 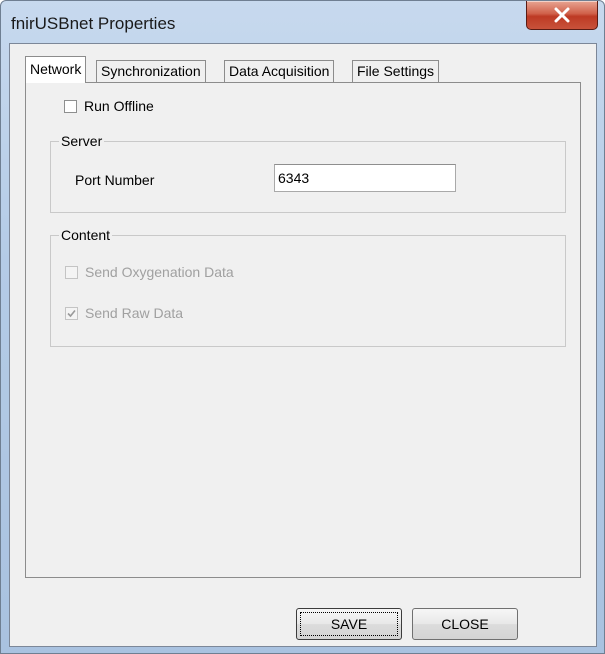 I want to click on tab-data-acquisition: Data Acquisition, so click(x=279, y=71).